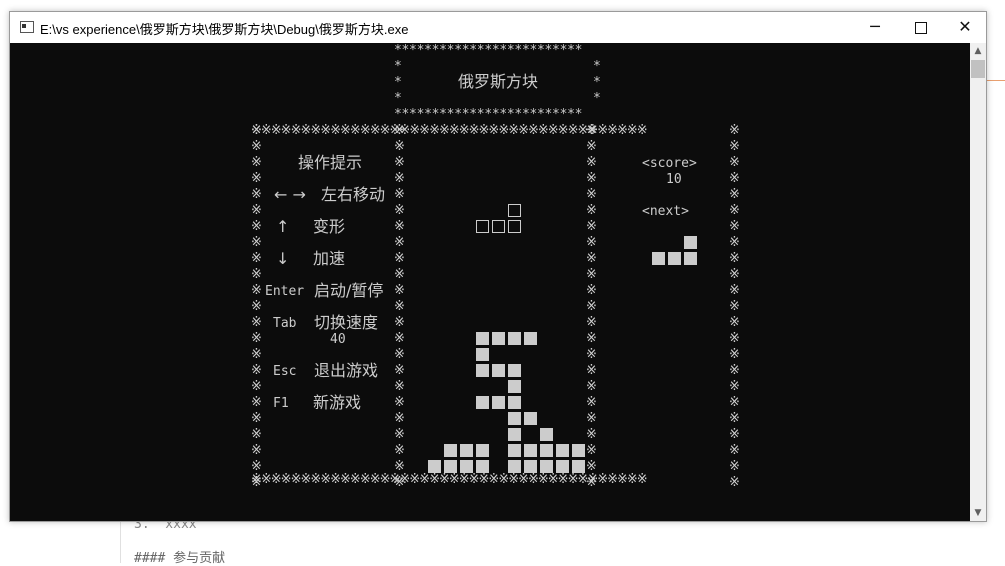 The image size is (1005, 566). I want to click on frame-bottom: ※※※※※※※※※※※※※※※※※※※※※※※※※※※※※※※※※※※※※※※※, so click(449, 479).